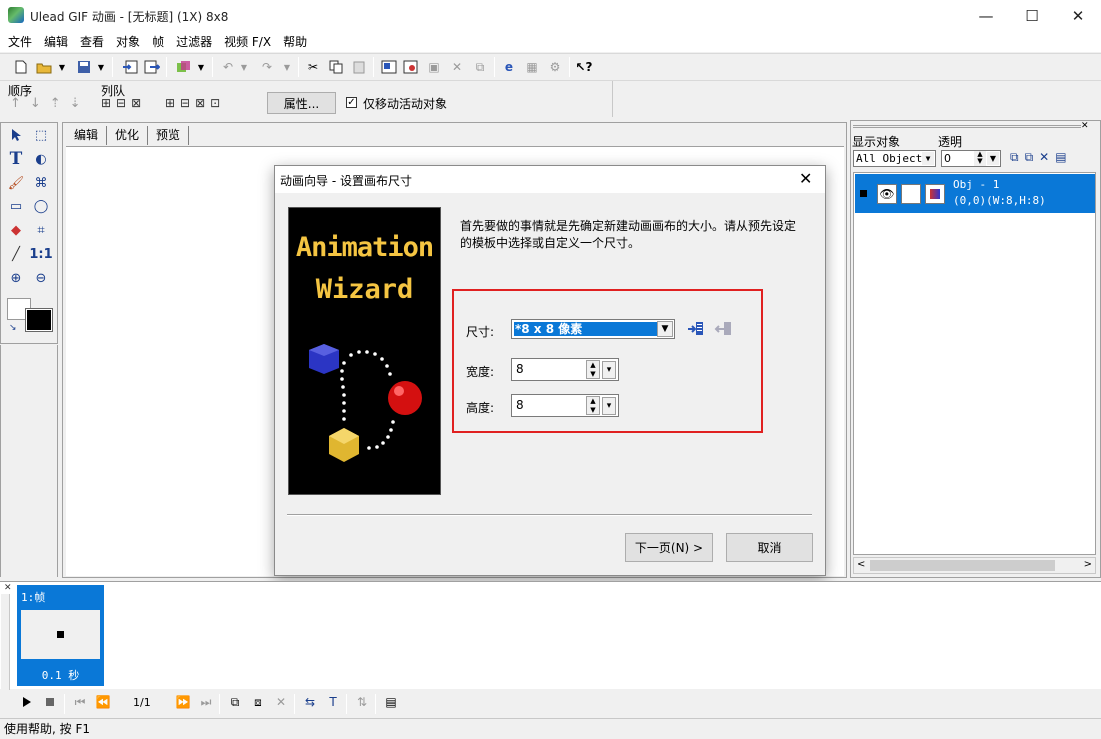 This screenshot has width=1101, height=739. What do you see at coordinates (41, 278) in the screenshot?
I see `zoom-out-icon: ⊖` at bounding box center [41, 278].